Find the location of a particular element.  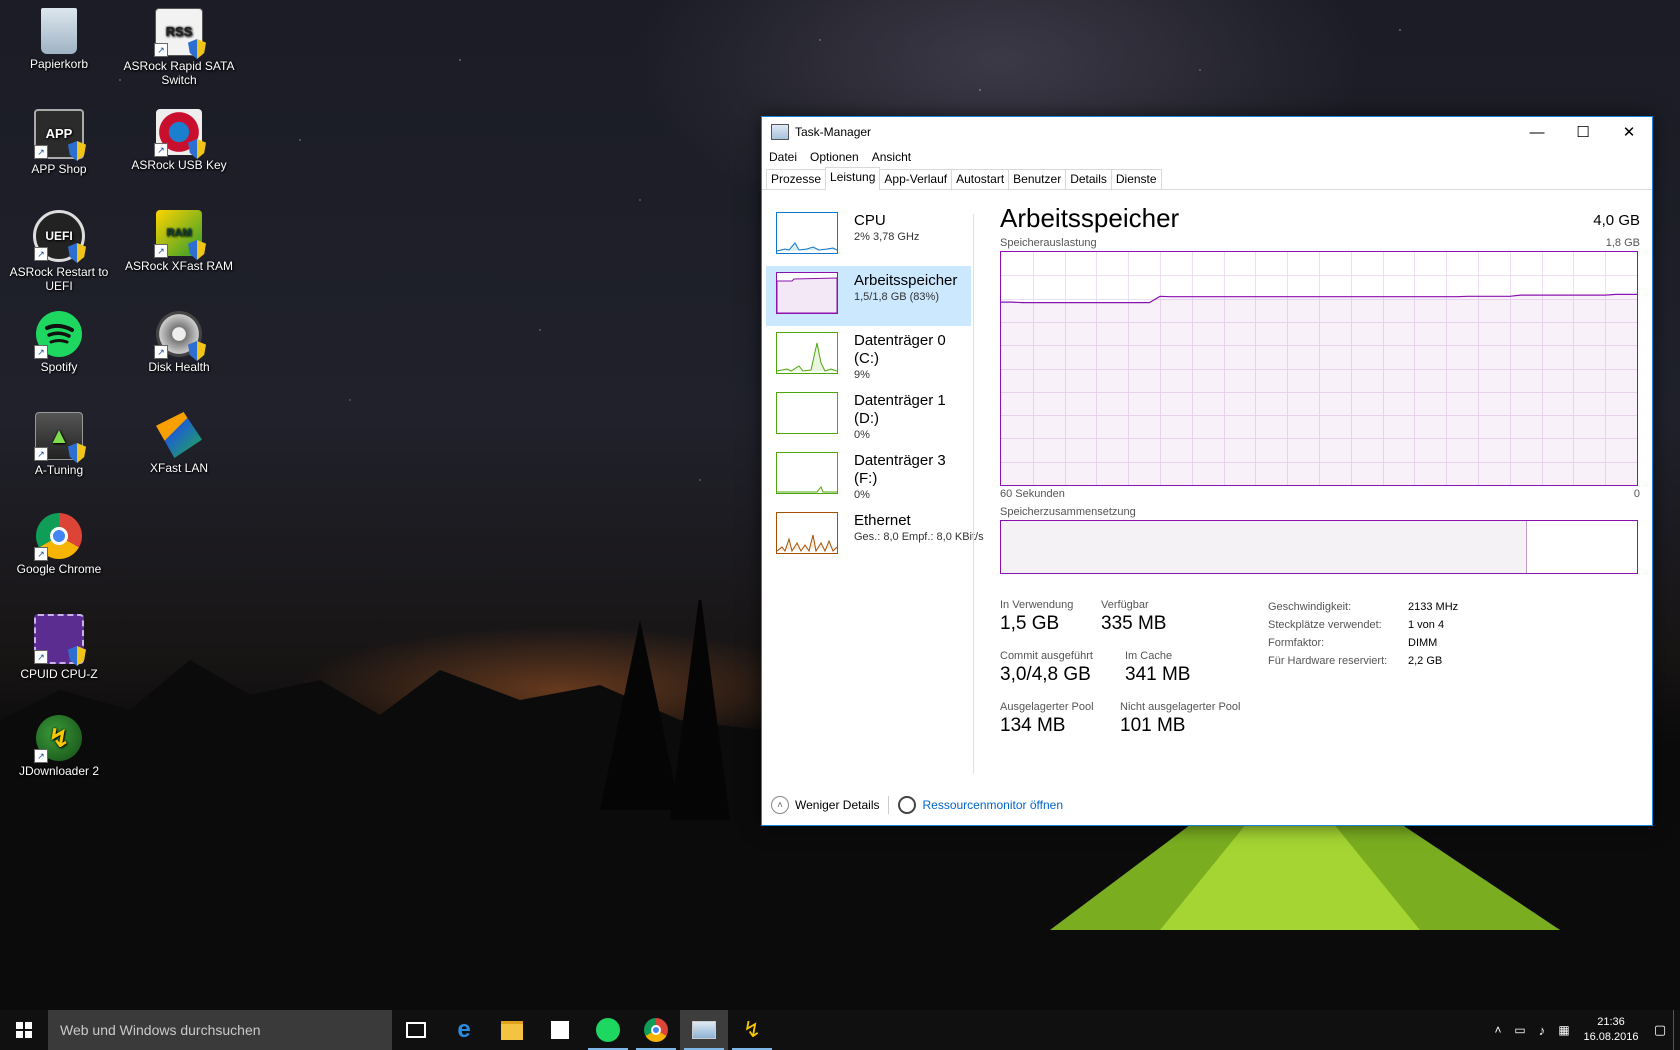

desktop-icon-google-chrome: ↗ Google Chrome is located at coordinates (59, 540).